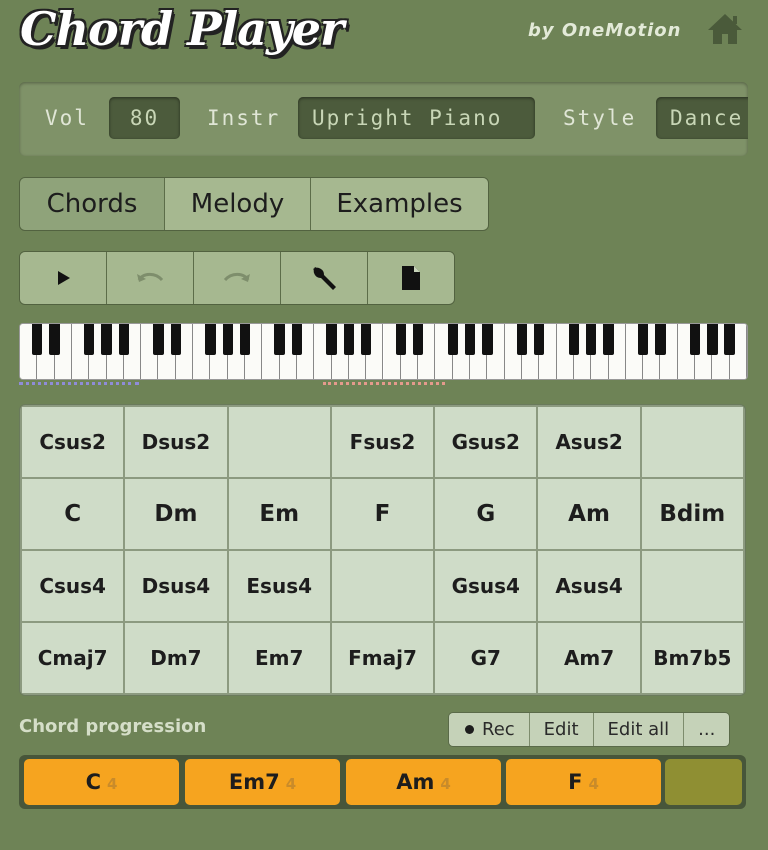  I want to click on chord-cell: Fmaj7, so click(382, 658).